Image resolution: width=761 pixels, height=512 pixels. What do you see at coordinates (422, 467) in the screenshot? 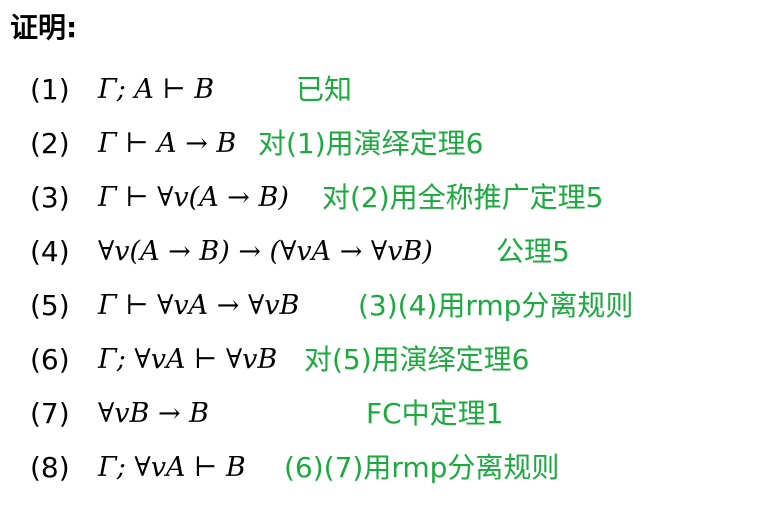
I see `step-justification: (6)(7)用rmp分离规则` at bounding box center [422, 467].